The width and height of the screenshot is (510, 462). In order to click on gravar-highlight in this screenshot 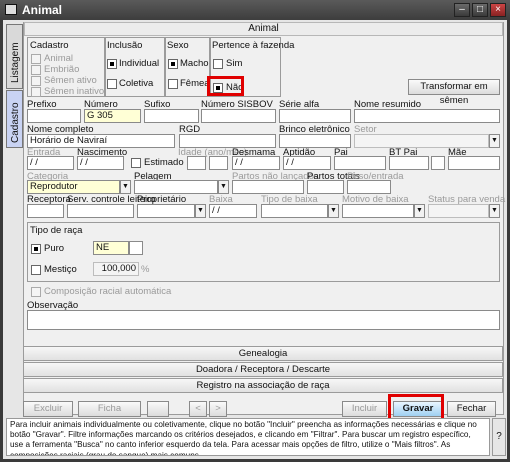, I will do `click(416, 407)`.